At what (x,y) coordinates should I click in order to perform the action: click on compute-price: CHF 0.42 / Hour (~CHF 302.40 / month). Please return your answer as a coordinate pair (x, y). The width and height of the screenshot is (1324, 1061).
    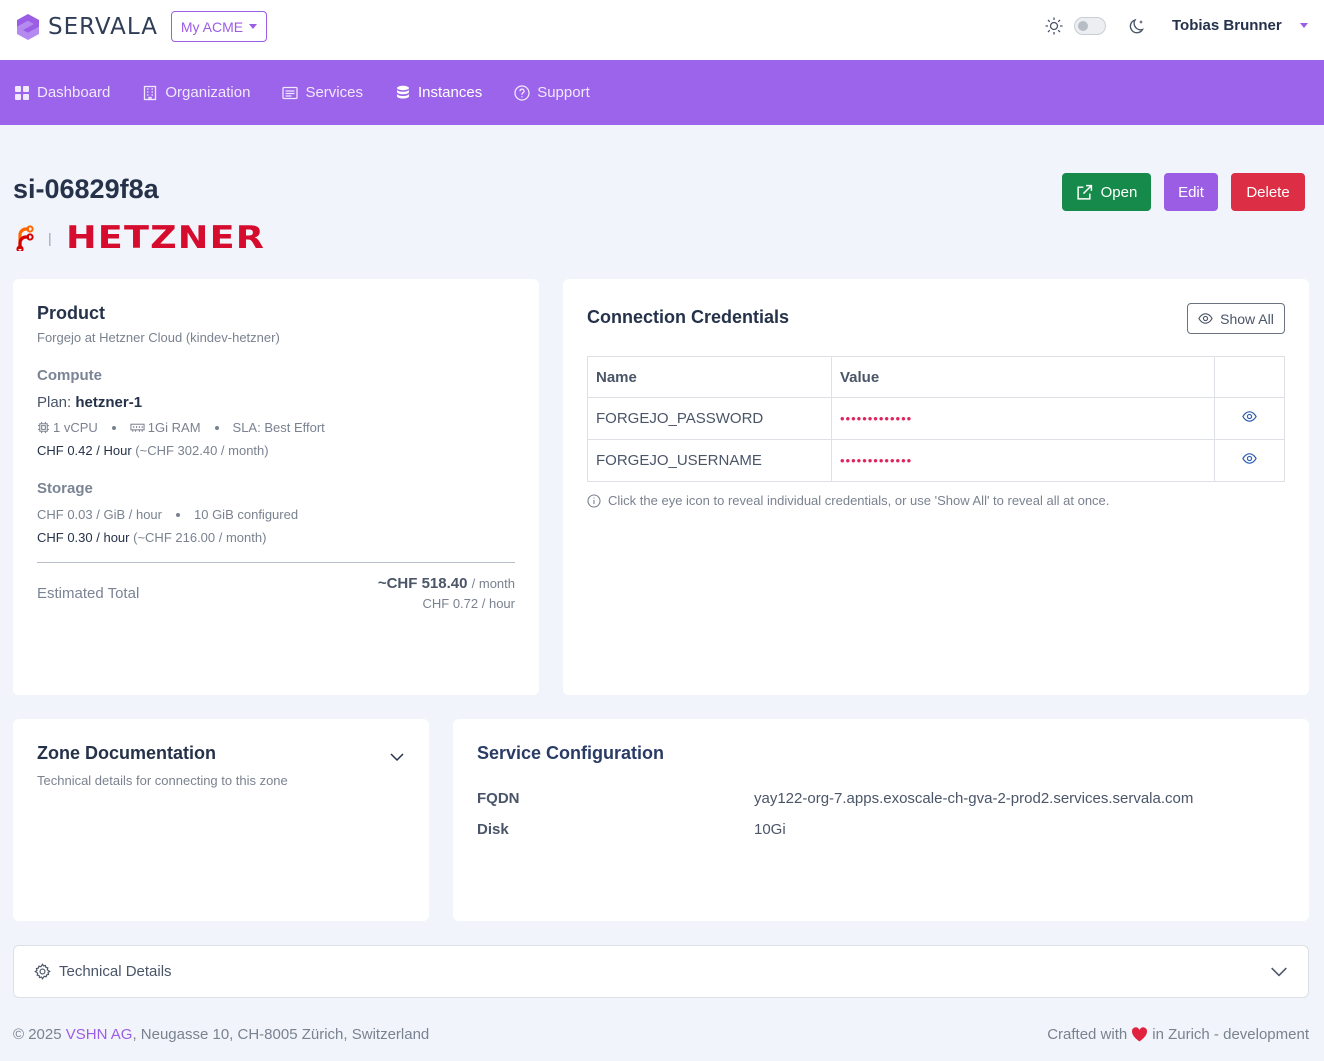
    Looking at the image, I should click on (276, 450).